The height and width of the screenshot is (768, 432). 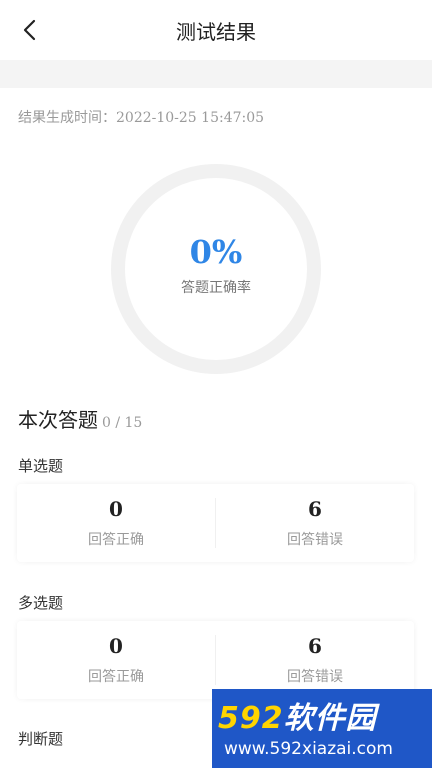 I want to click on accuracy-value: 0%, so click(x=216, y=252).